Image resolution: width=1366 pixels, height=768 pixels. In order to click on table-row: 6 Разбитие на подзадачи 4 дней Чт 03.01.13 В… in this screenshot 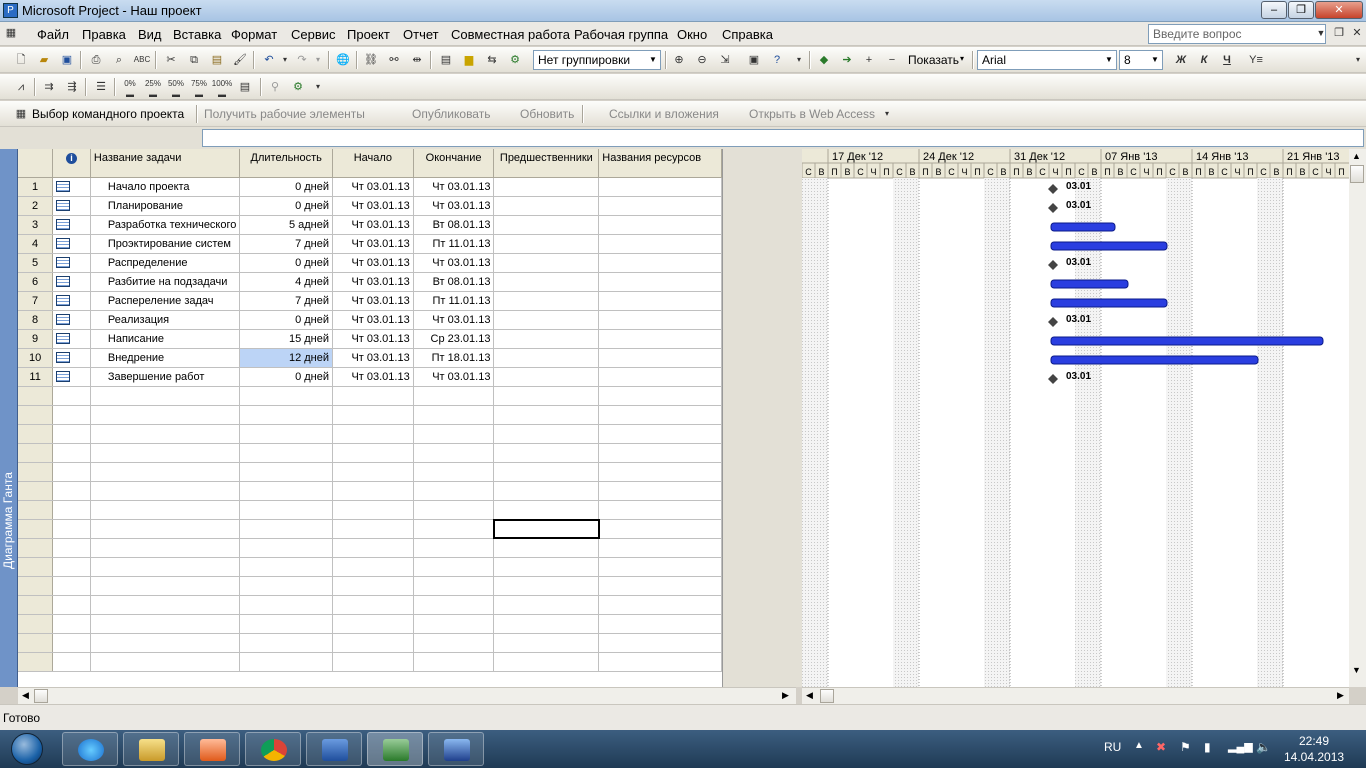, I will do `click(370, 282)`.